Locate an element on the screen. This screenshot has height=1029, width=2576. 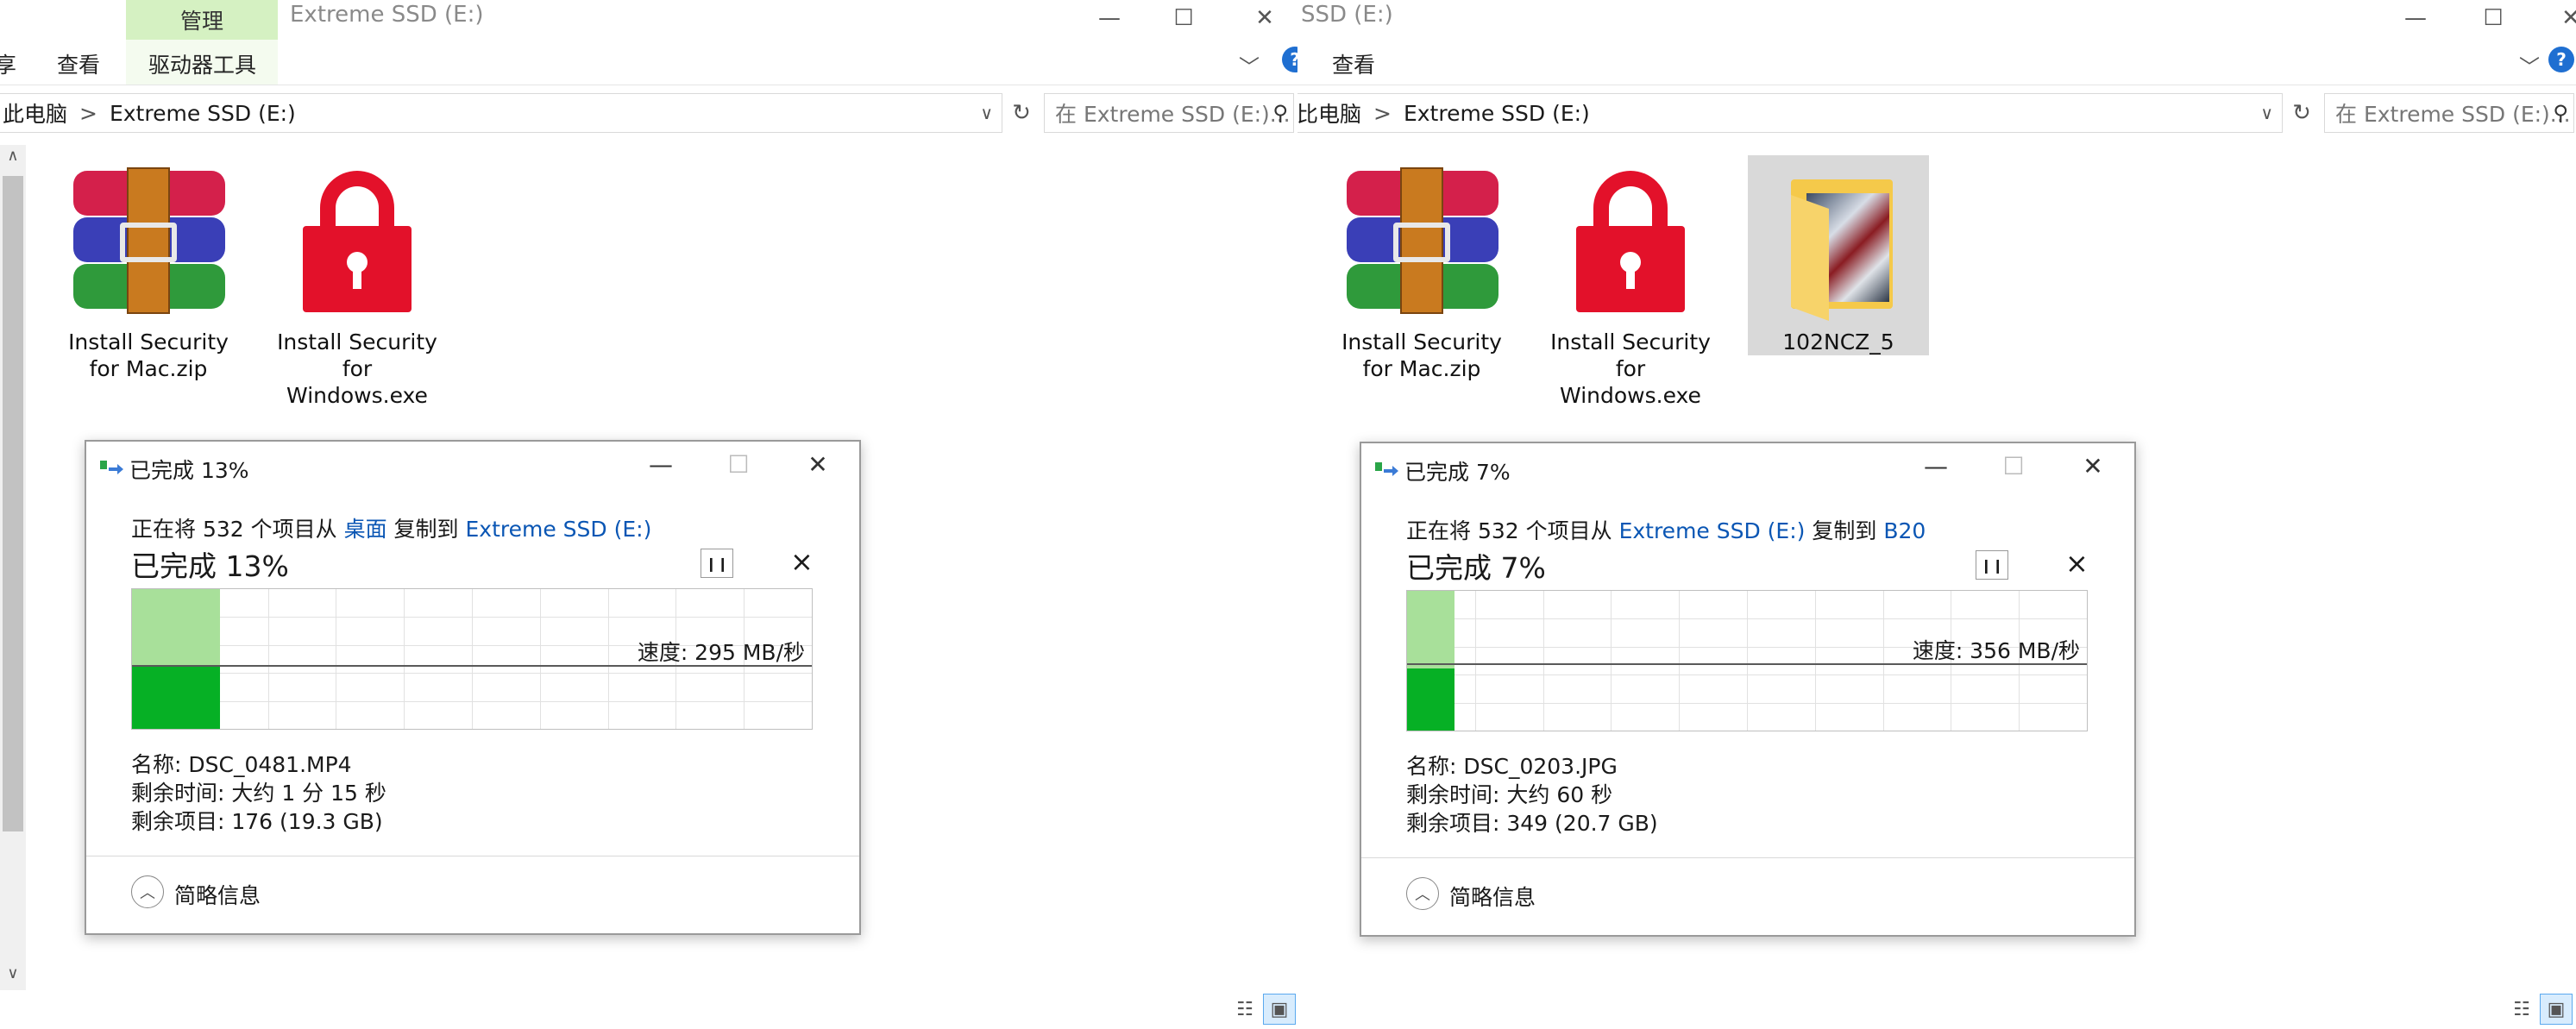
ribbon-tab-drive-tools: 驱动器工具 is located at coordinates (202, 63).